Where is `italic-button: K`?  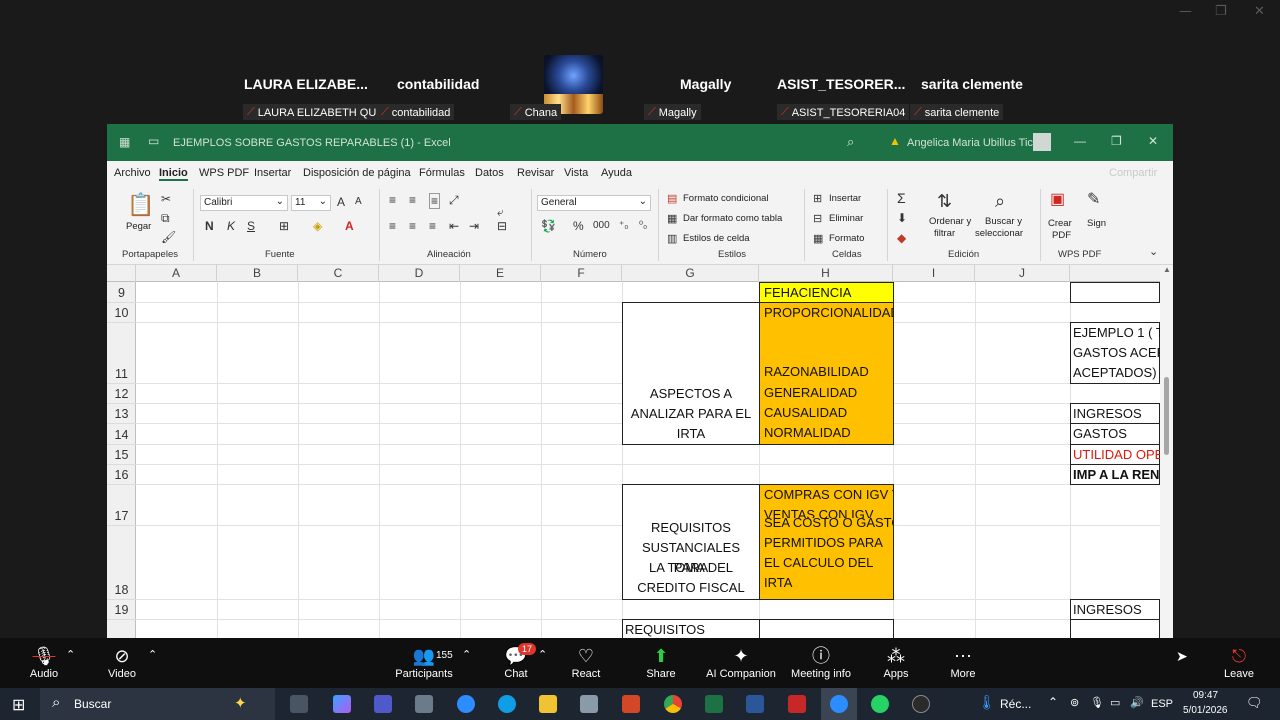
italic-button: K is located at coordinates (231, 226).